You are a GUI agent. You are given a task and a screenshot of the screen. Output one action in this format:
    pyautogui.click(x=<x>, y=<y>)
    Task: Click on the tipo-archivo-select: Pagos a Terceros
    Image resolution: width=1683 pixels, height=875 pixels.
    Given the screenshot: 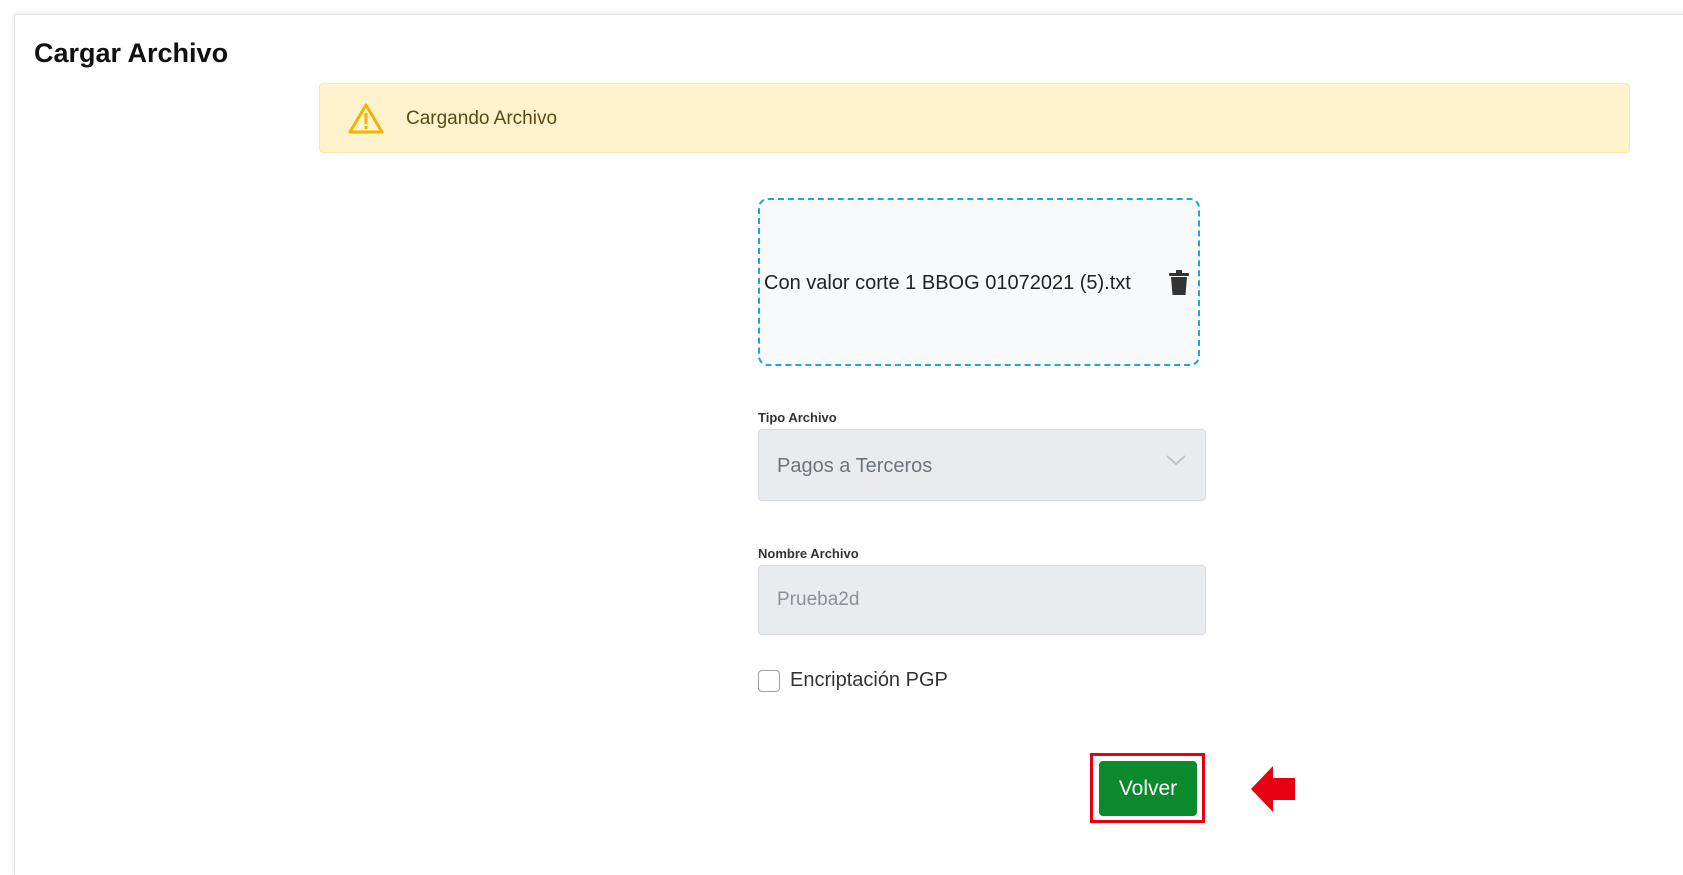 What is the action you would take?
    pyautogui.click(x=982, y=465)
    